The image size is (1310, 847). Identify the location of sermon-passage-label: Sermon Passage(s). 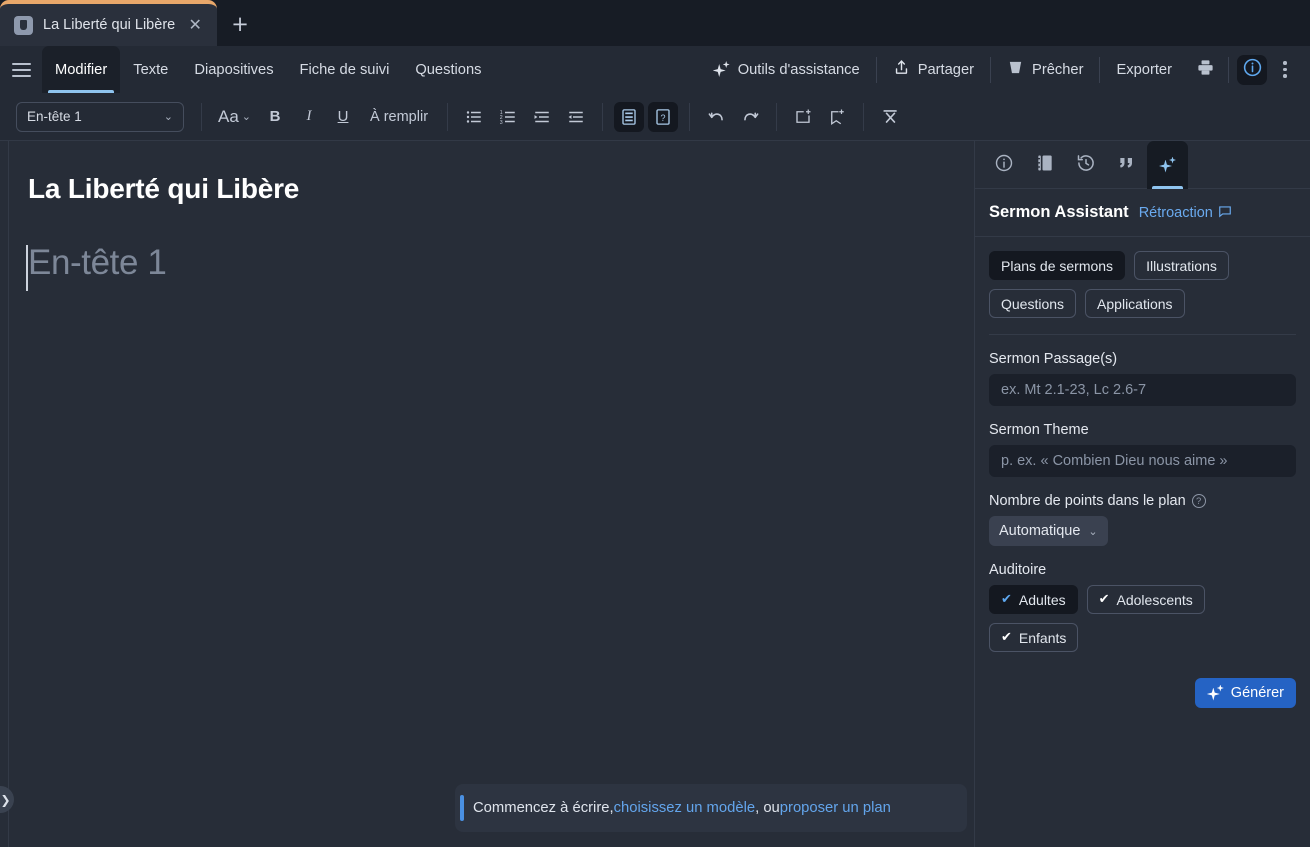
(1142, 359).